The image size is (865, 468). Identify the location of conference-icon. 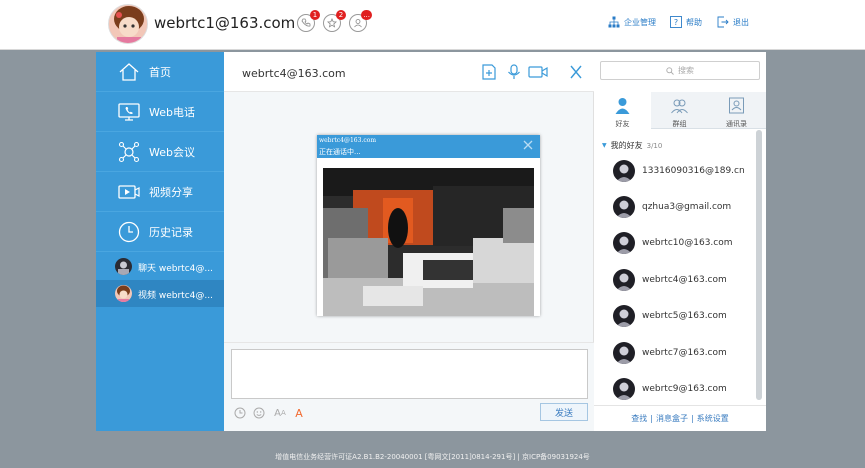
(129, 152).